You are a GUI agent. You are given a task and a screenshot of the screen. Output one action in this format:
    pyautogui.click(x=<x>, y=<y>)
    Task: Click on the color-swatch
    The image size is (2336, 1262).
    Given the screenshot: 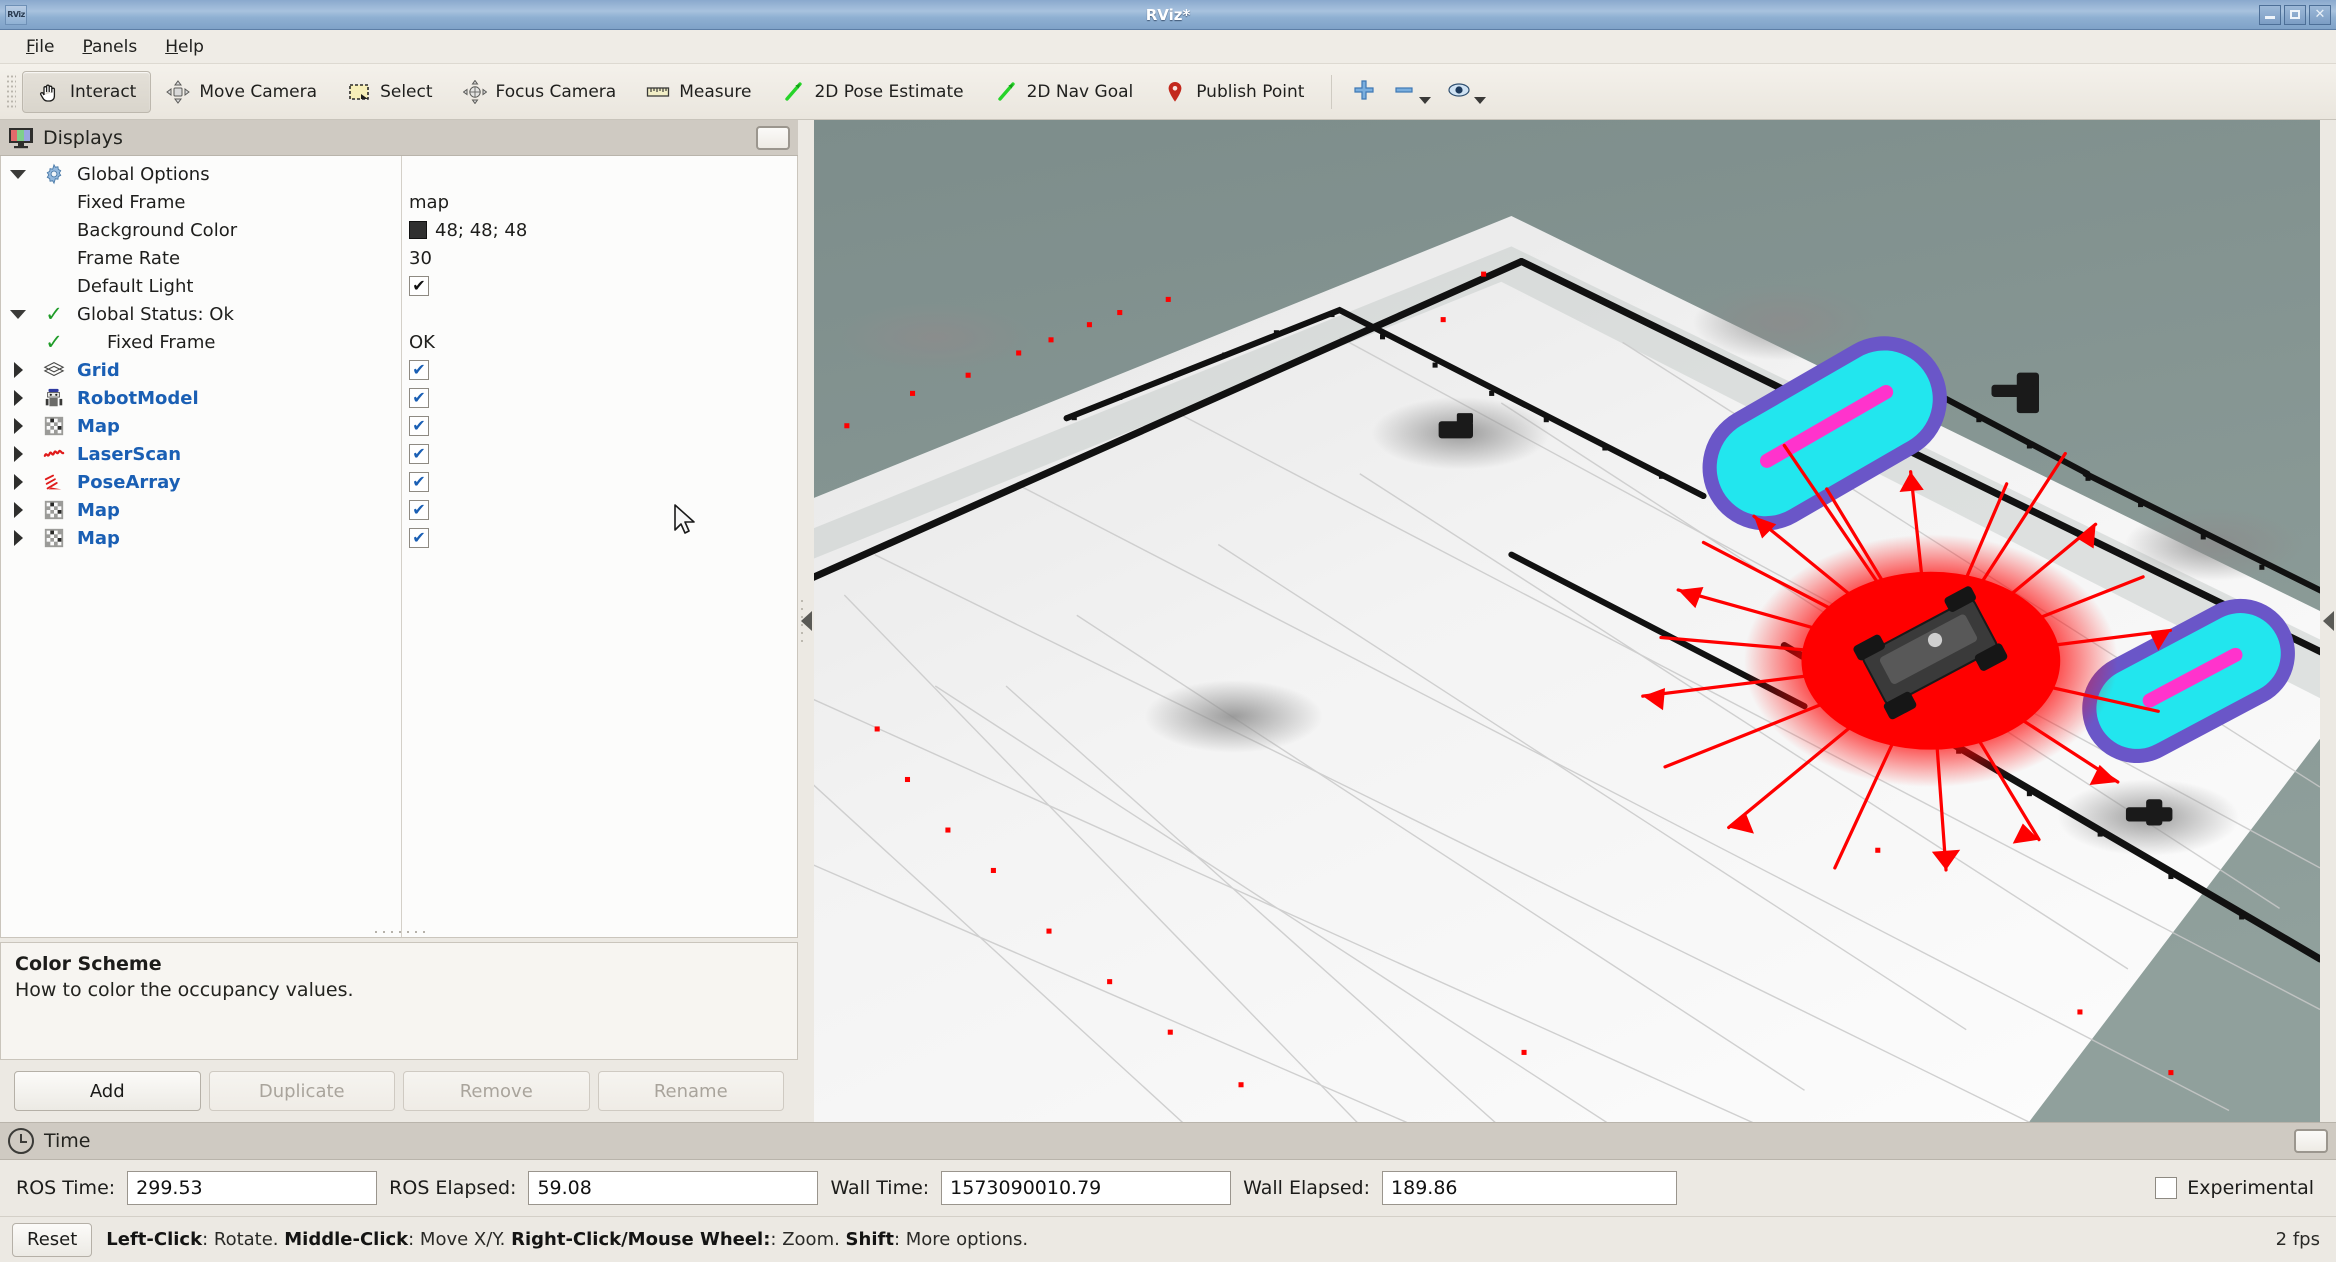 What is the action you would take?
    pyautogui.click(x=418, y=230)
    